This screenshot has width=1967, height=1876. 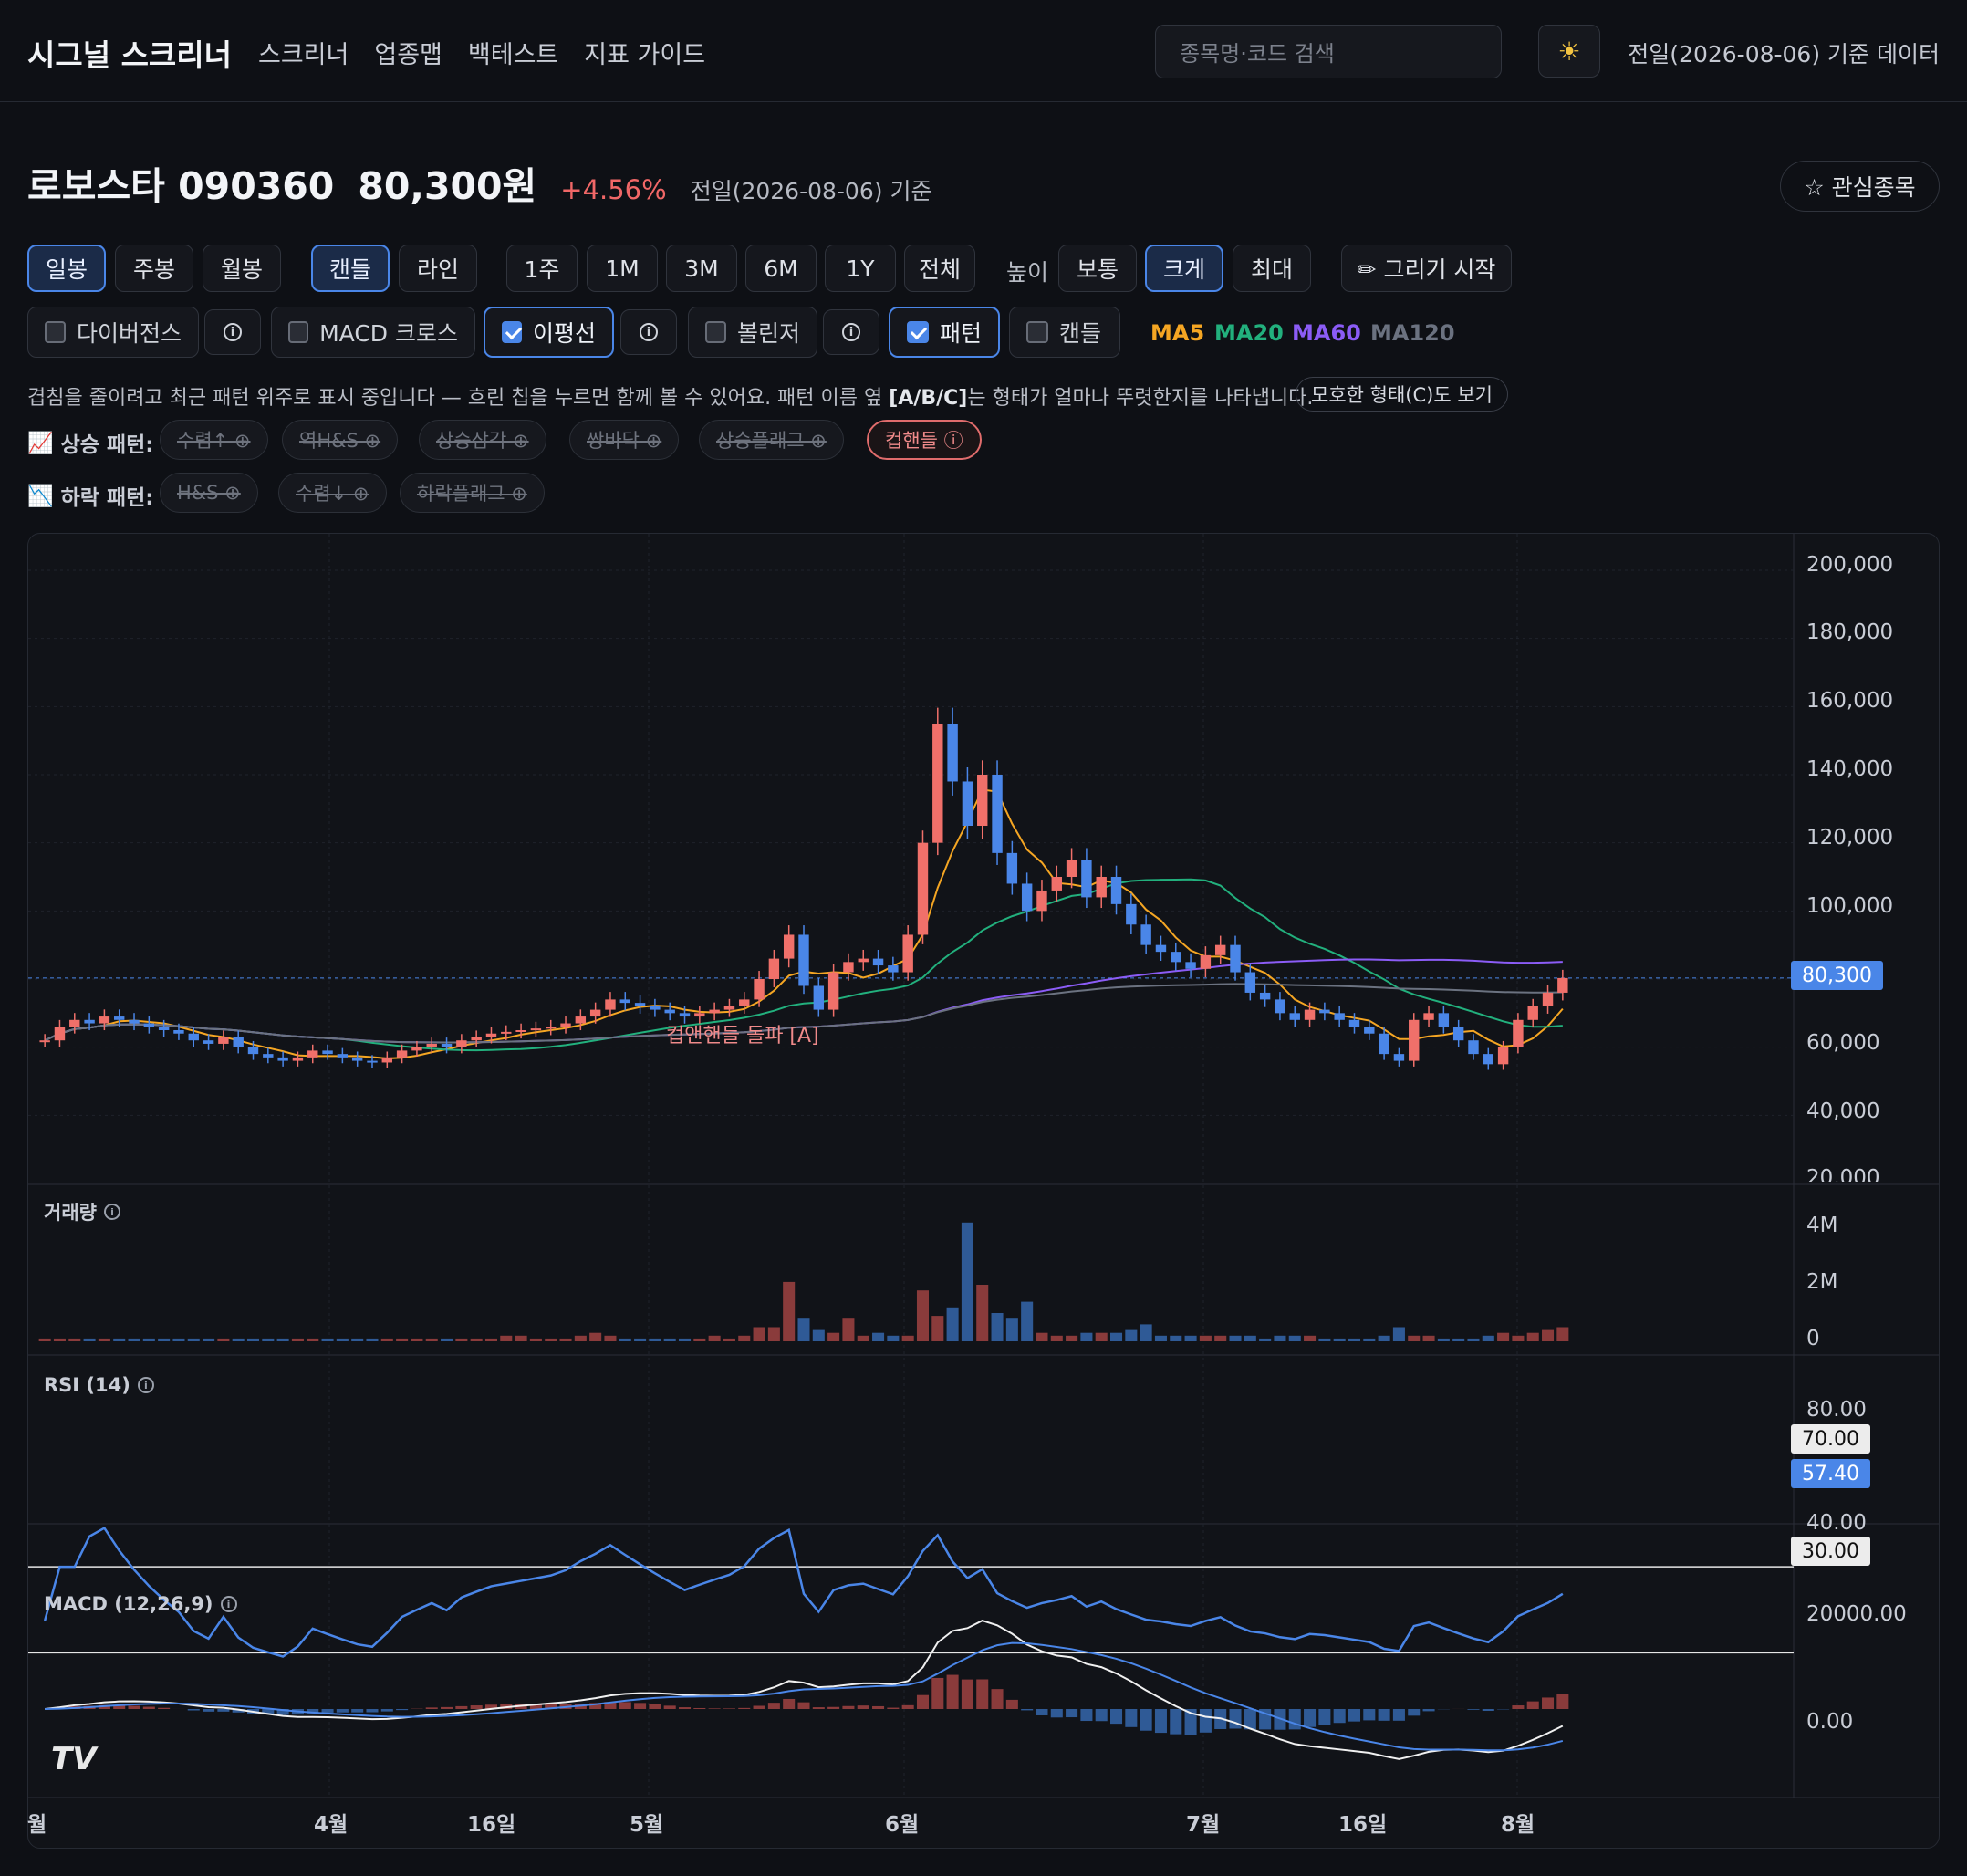 What do you see at coordinates (154, 268) in the screenshot?
I see `period-weekly-button: 주봉` at bounding box center [154, 268].